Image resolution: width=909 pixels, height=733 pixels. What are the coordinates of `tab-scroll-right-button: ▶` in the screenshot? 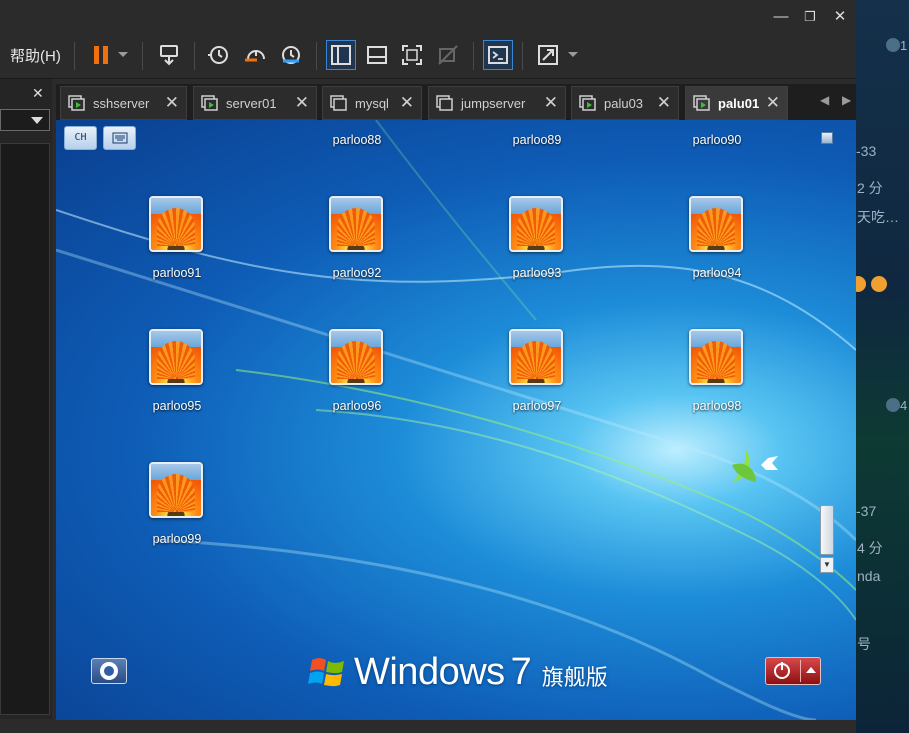 It's located at (846, 100).